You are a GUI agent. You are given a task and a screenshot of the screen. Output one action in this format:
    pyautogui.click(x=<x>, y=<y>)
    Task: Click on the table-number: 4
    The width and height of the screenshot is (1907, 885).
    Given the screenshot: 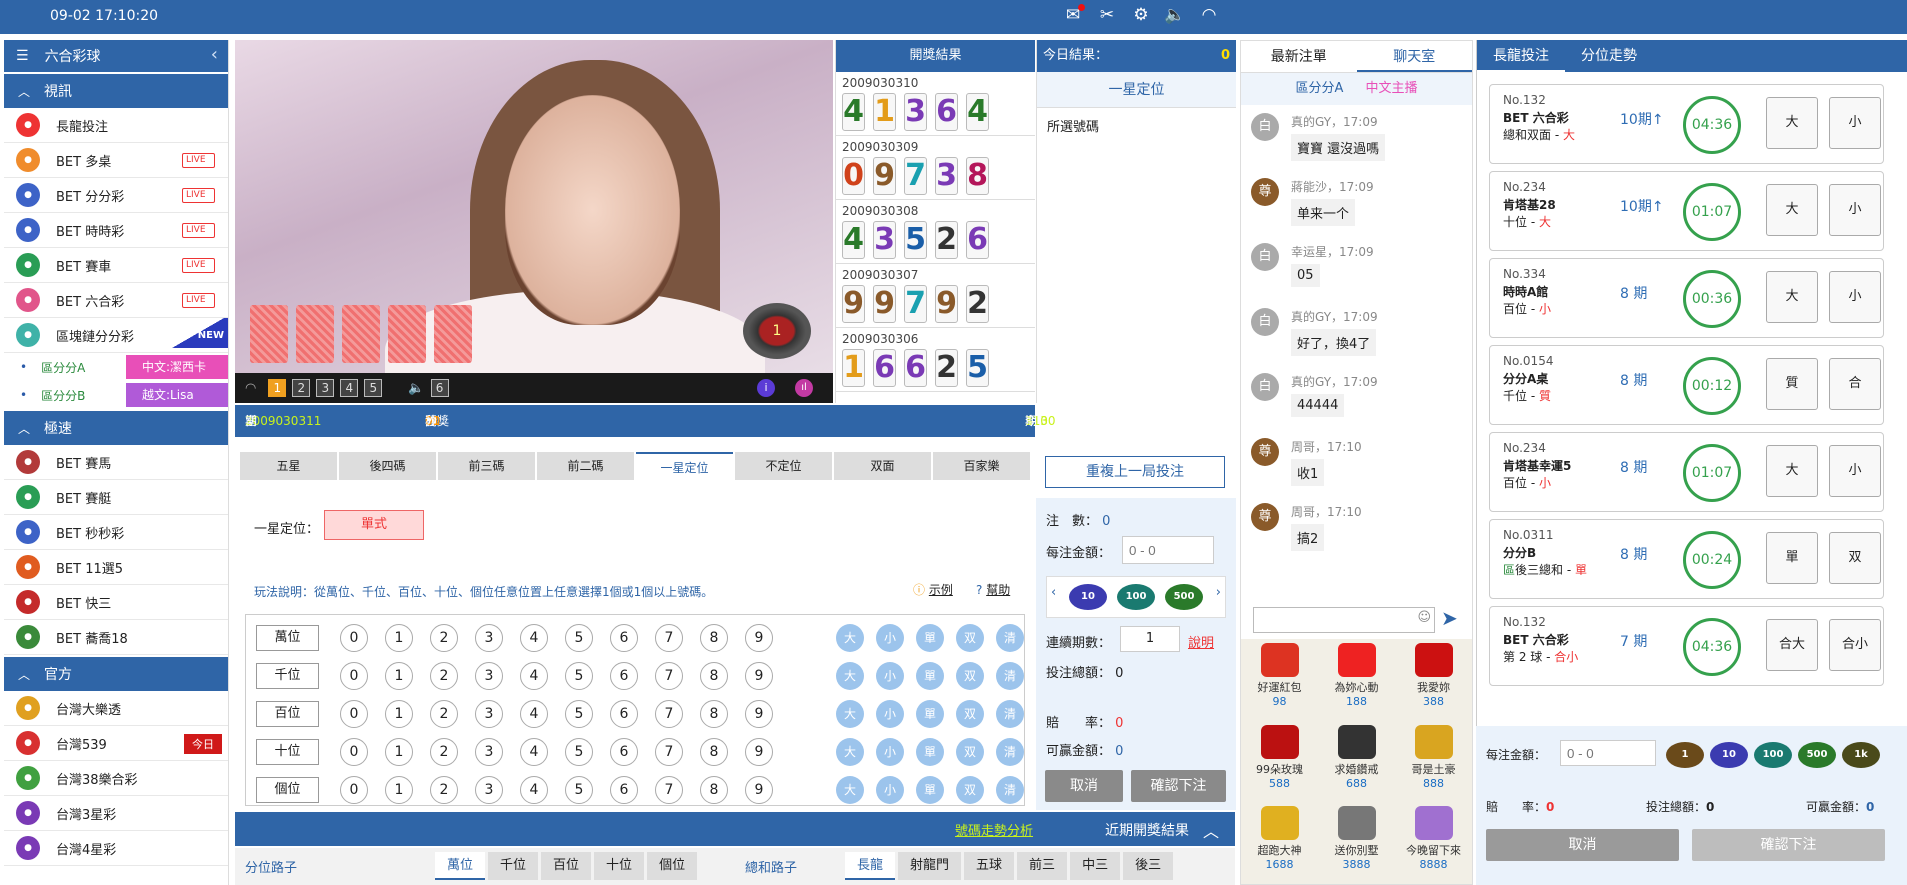 What is the action you would take?
    pyautogui.click(x=349, y=388)
    